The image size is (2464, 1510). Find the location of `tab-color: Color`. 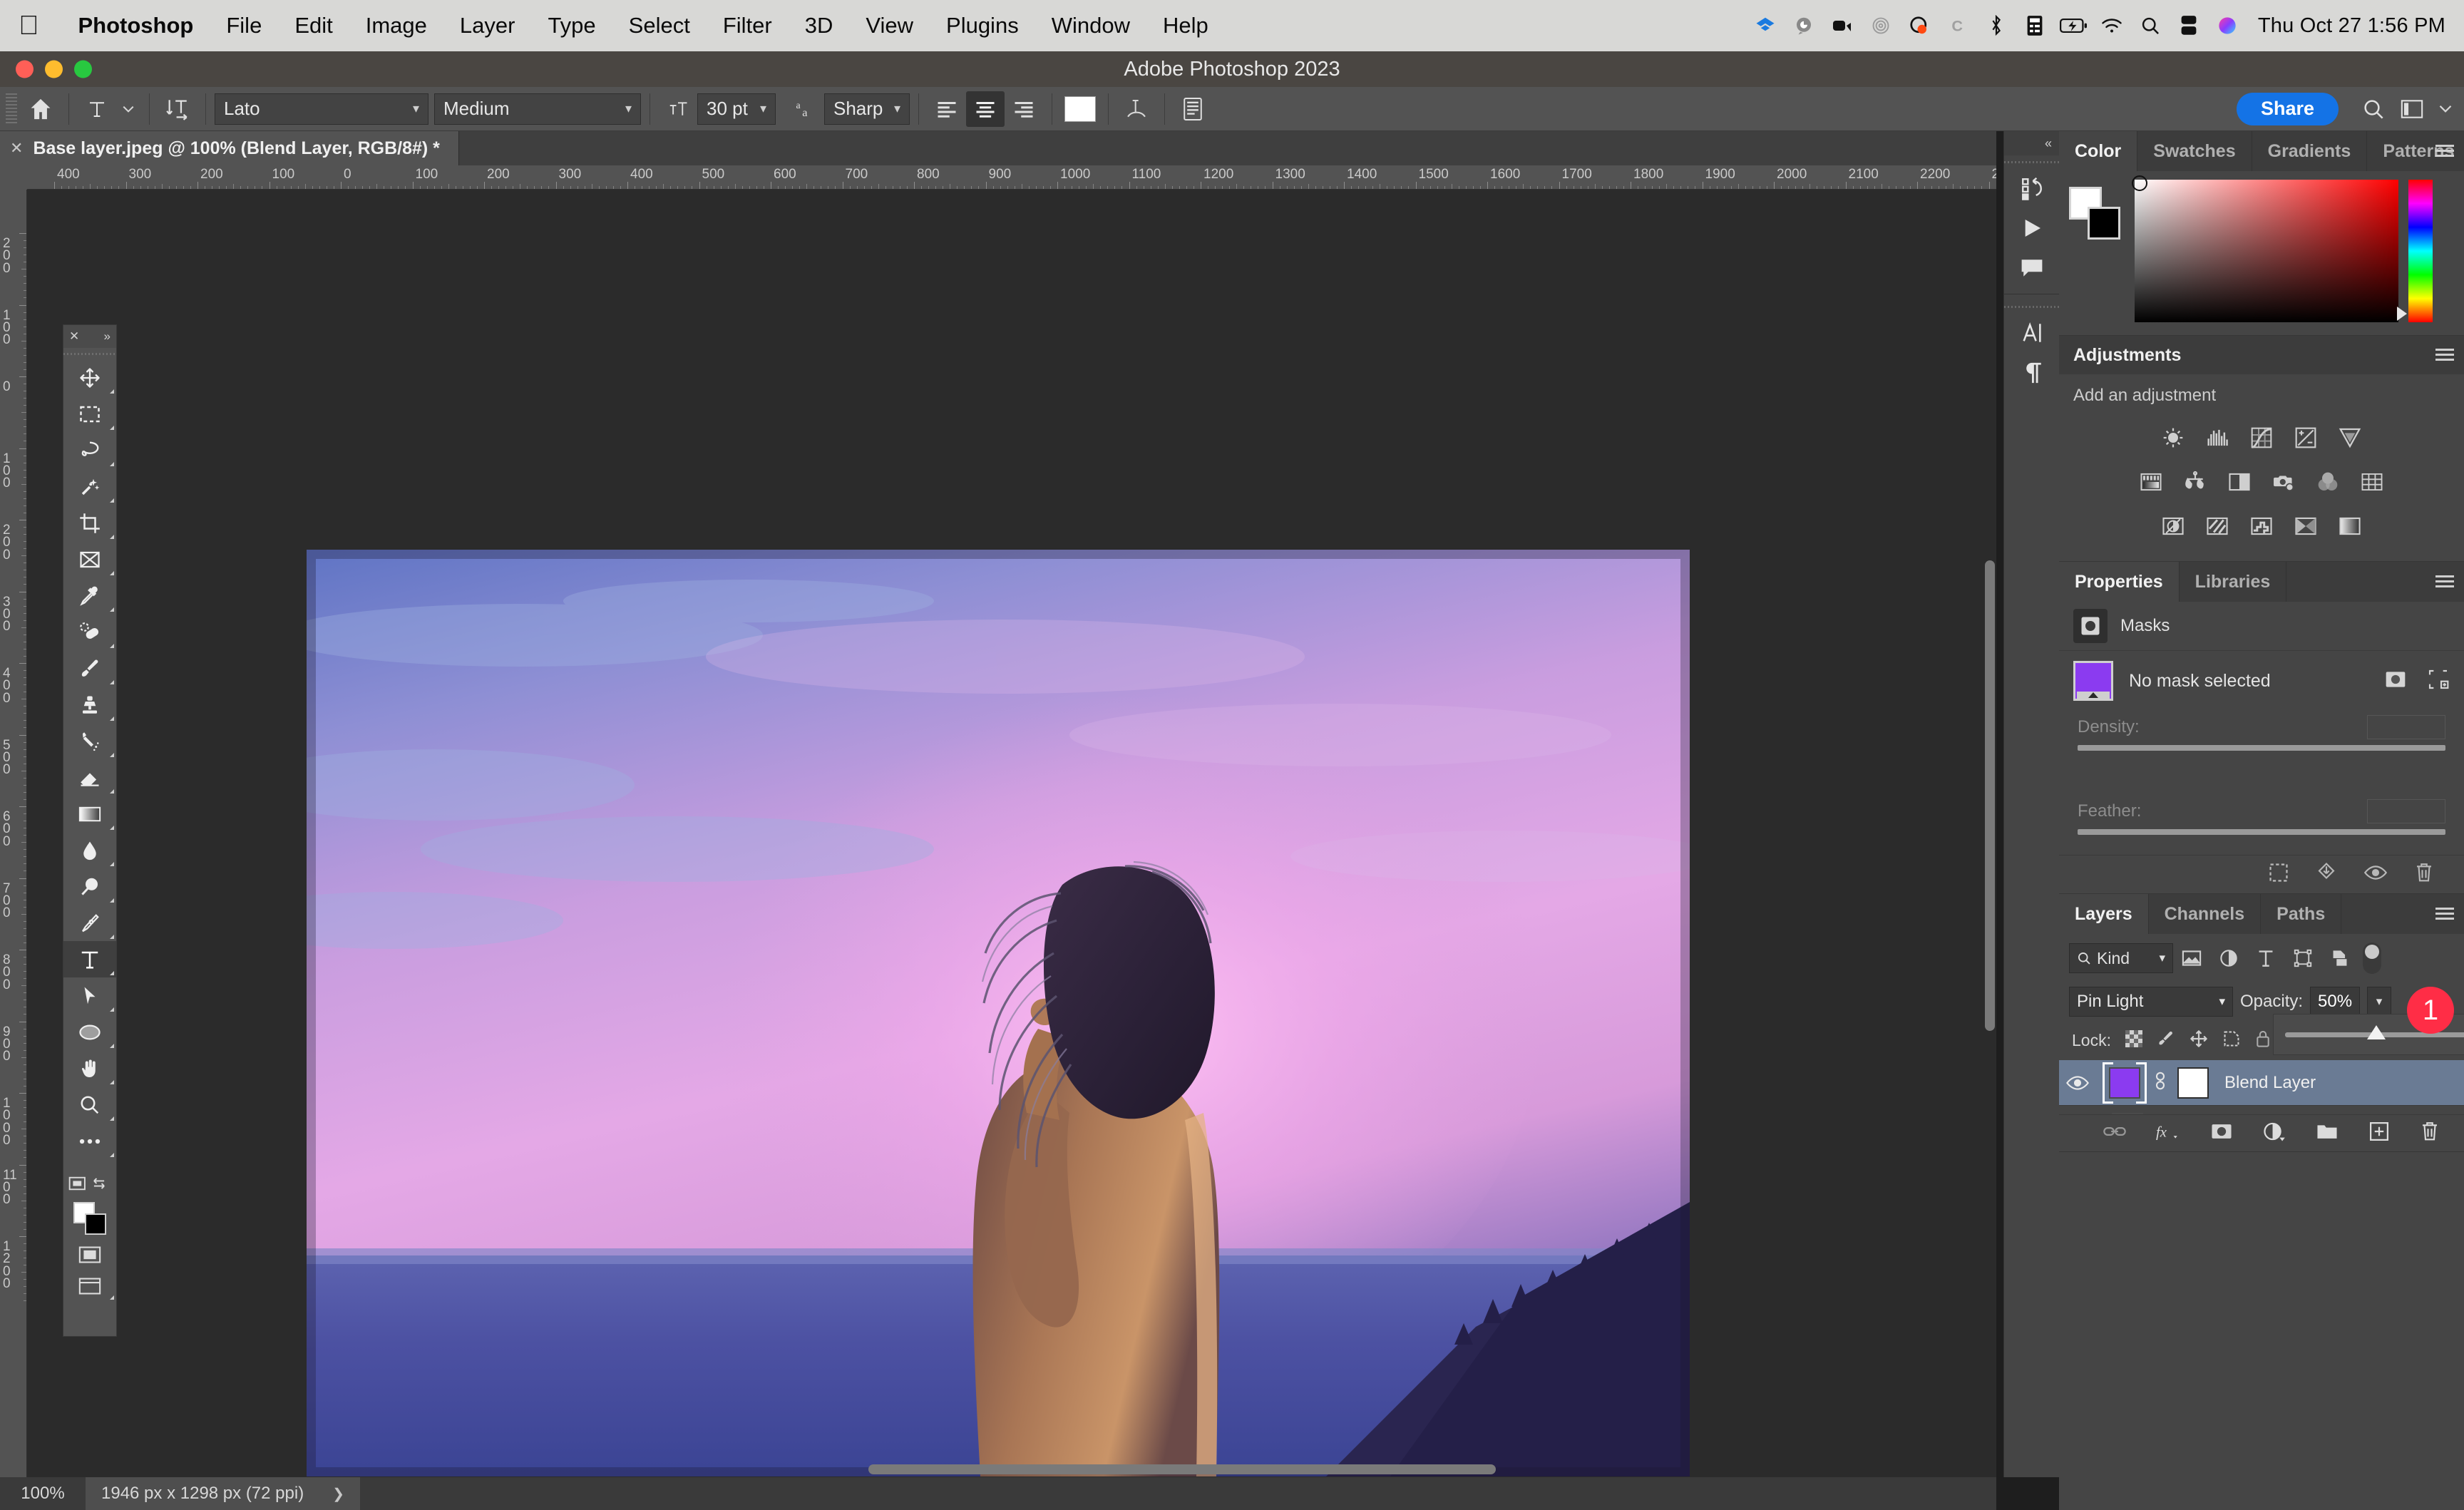

tab-color: Color is located at coordinates (2098, 151).